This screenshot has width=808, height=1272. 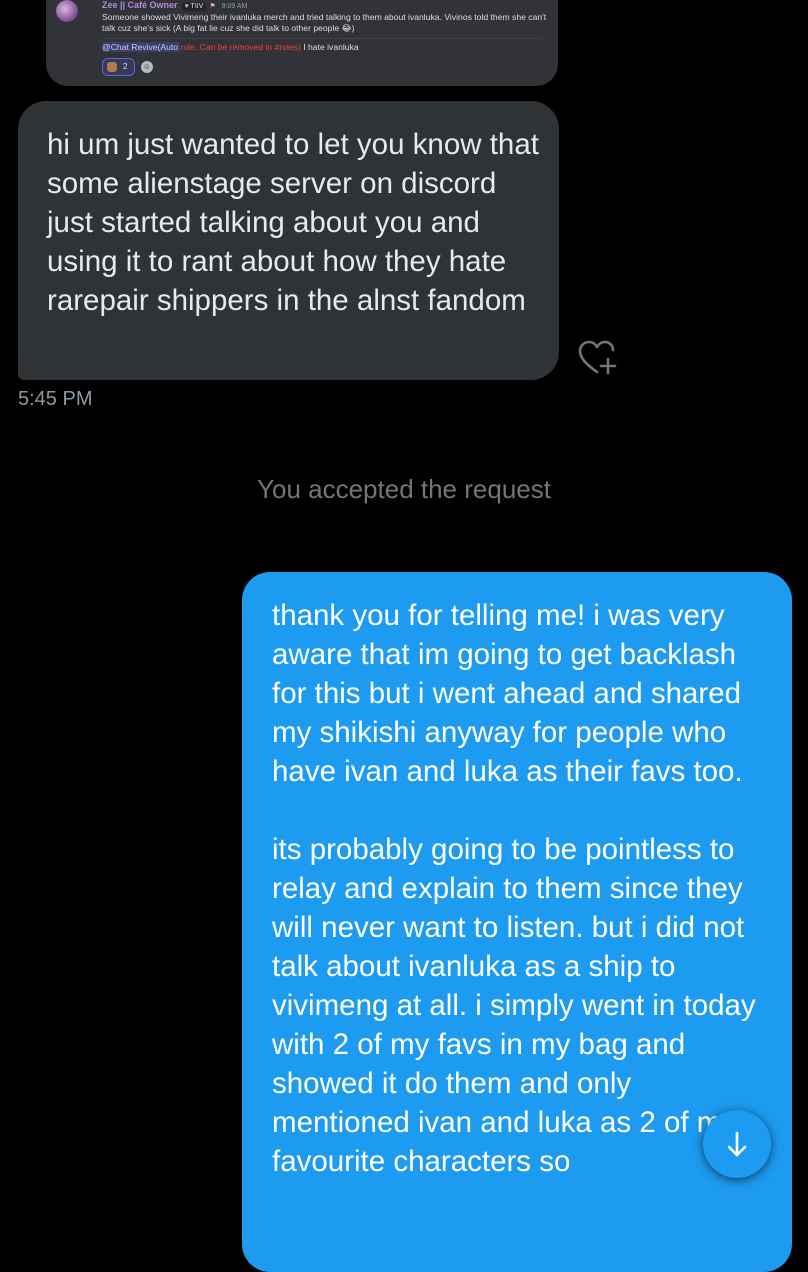 I want to click on discord-username: Zee || Café Owner, so click(x=140, y=5).